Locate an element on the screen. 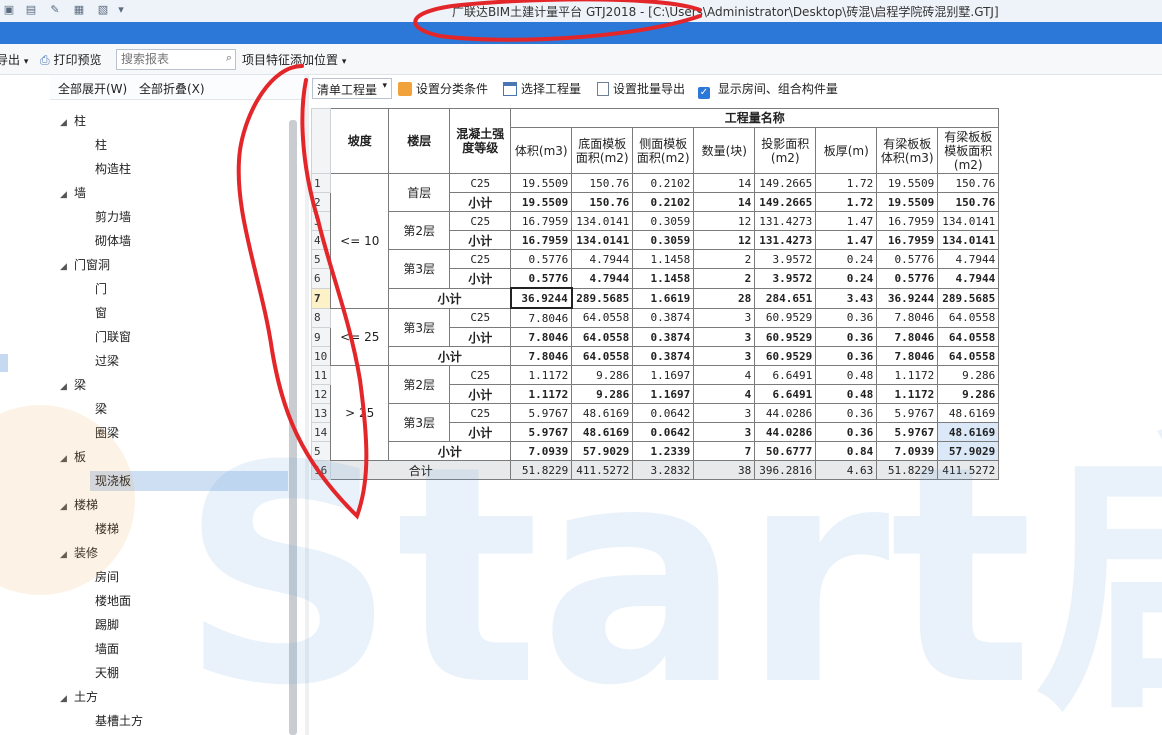 The width and height of the screenshot is (1162, 735). row-number: 16 is located at coordinates (321, 470).